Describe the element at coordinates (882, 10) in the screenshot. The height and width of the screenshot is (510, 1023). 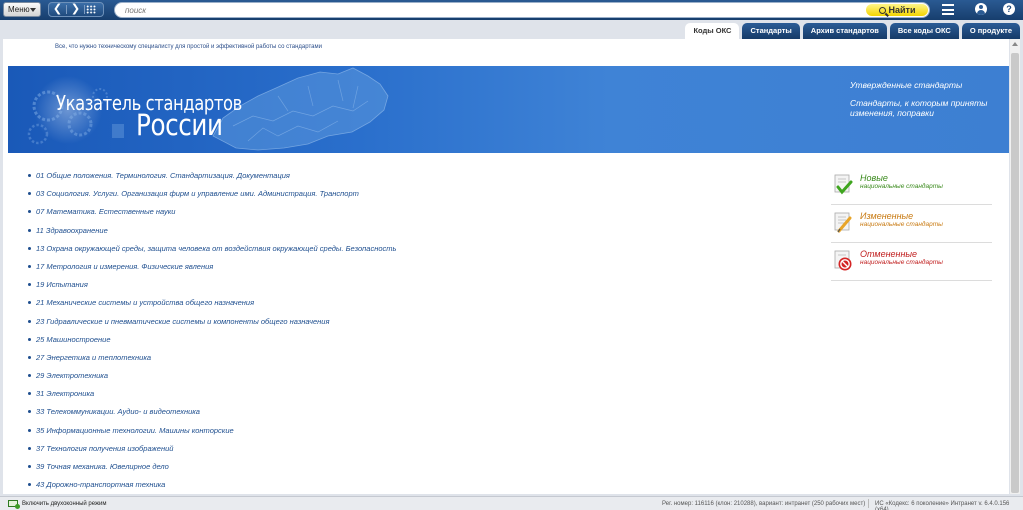
I see `search-icon` at that location.